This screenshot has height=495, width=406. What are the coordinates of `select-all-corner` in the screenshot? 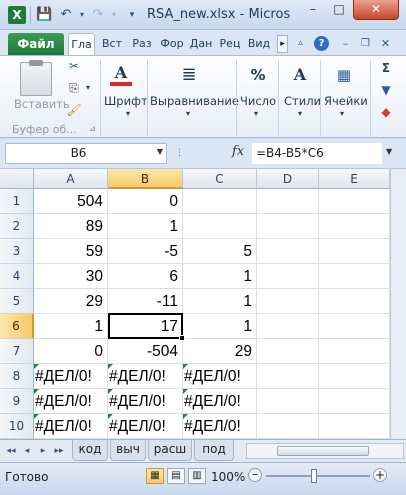 It's located at (17, 179).